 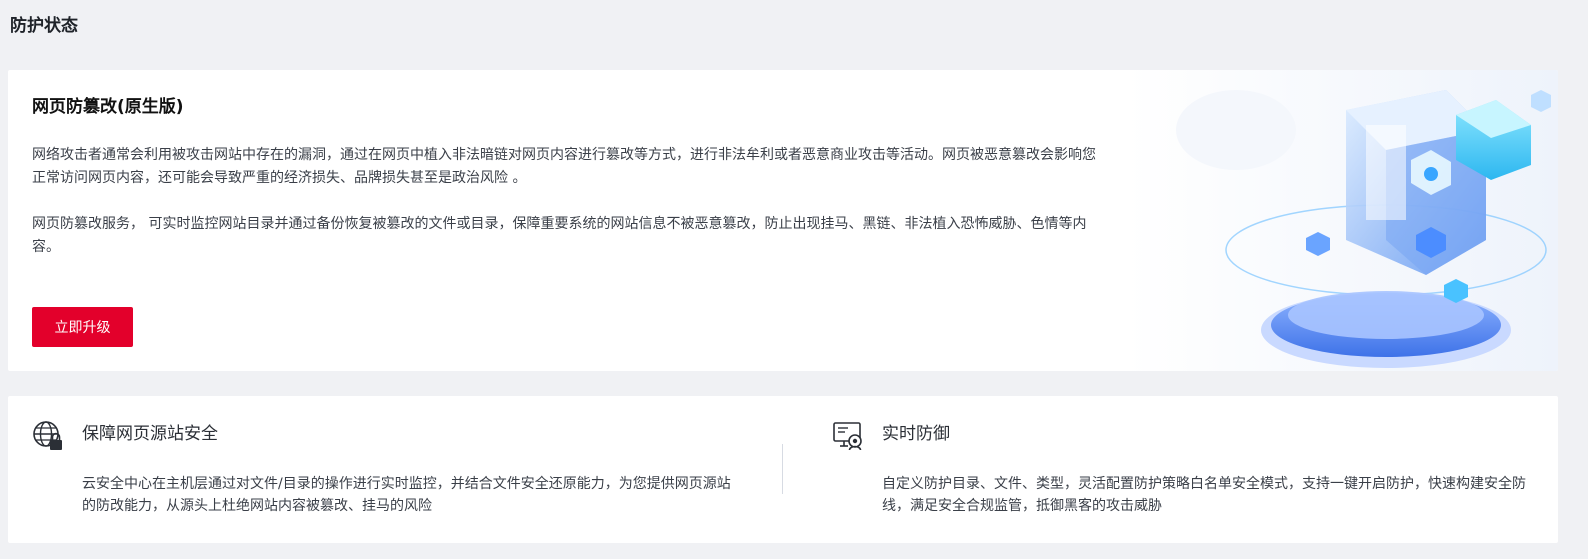 I want to click on page-title: 防护状态, so click(x=44, y=26).